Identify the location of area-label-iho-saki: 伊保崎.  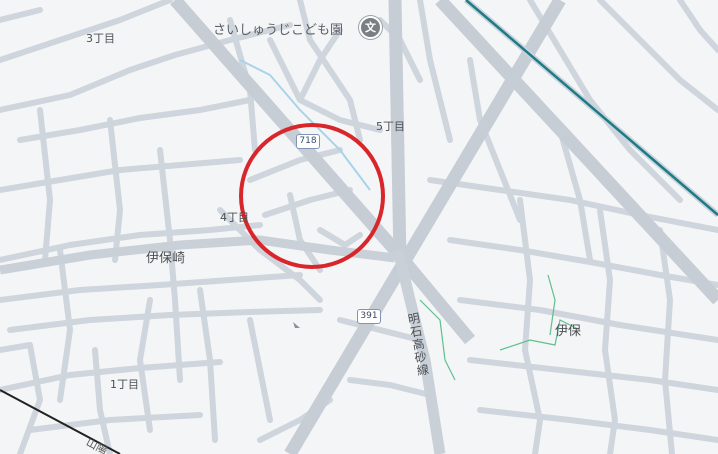
(166, 258).